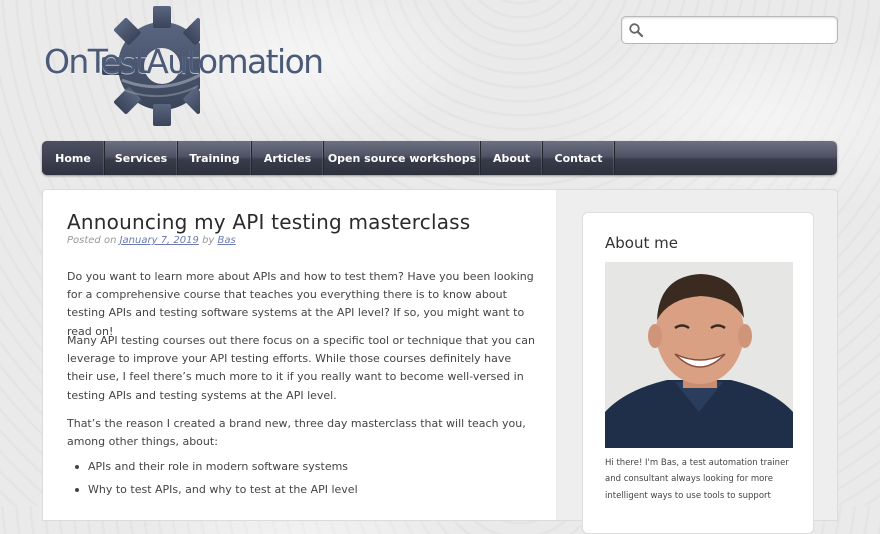 Image resolution: width=880 pixels, height=534 pixels. I want to click on meta-prefix: Posted on, so click(92, 240).